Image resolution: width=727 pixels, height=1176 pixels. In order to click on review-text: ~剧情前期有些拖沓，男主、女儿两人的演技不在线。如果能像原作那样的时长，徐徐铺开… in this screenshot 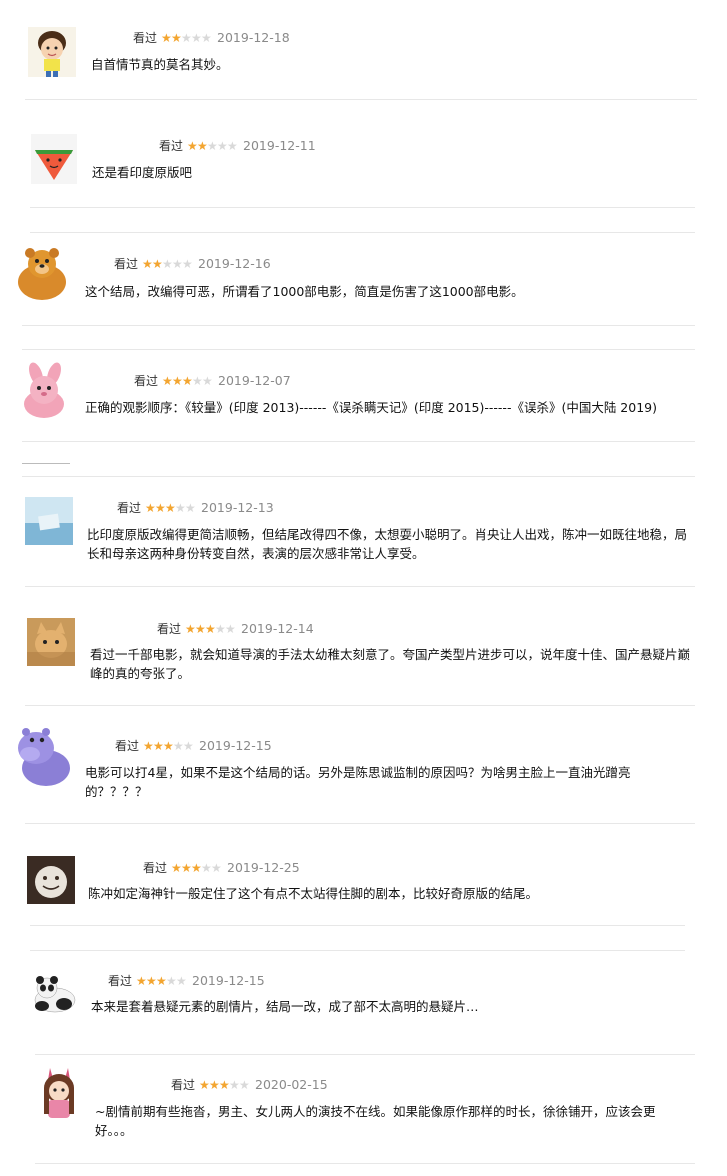, I will do `click(375, 1121)`.